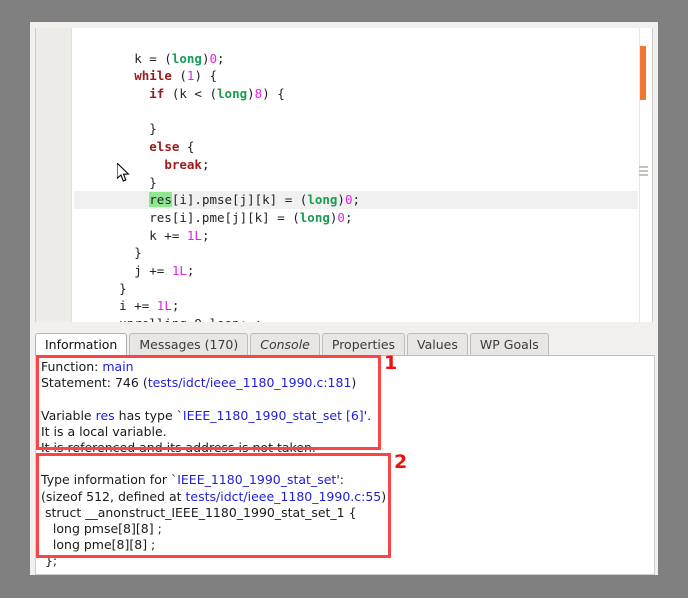  Describe the element at coordinates (187, 164) in the screenshot. I see `code-line: break;` at that location.